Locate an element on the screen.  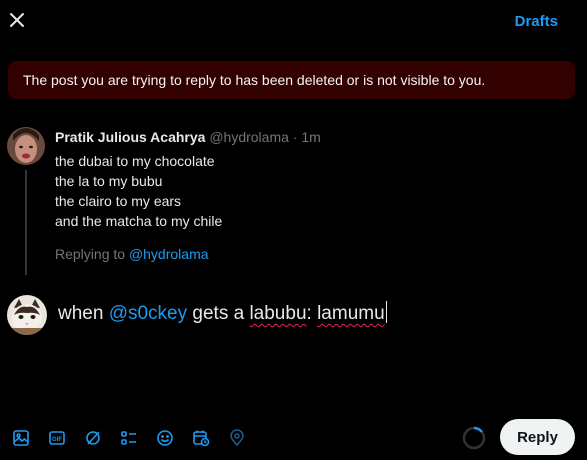
composer-toolbar: GIF is located at coordinates (137, 438).